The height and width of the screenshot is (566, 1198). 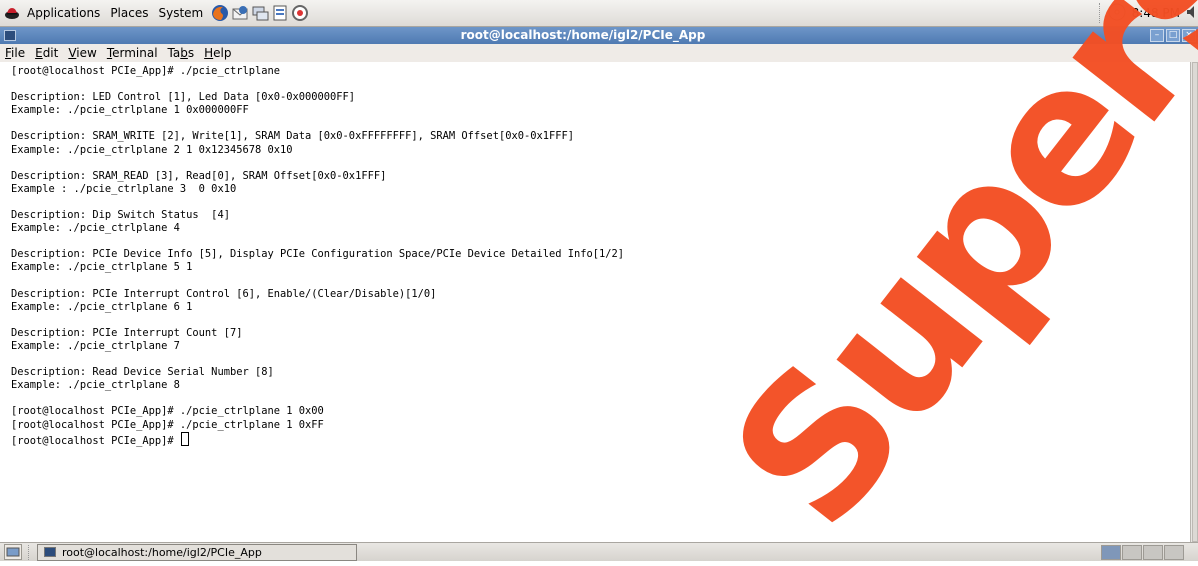 I want to click on menu-edit-mnemonic: E, so click(x=39, y=53).